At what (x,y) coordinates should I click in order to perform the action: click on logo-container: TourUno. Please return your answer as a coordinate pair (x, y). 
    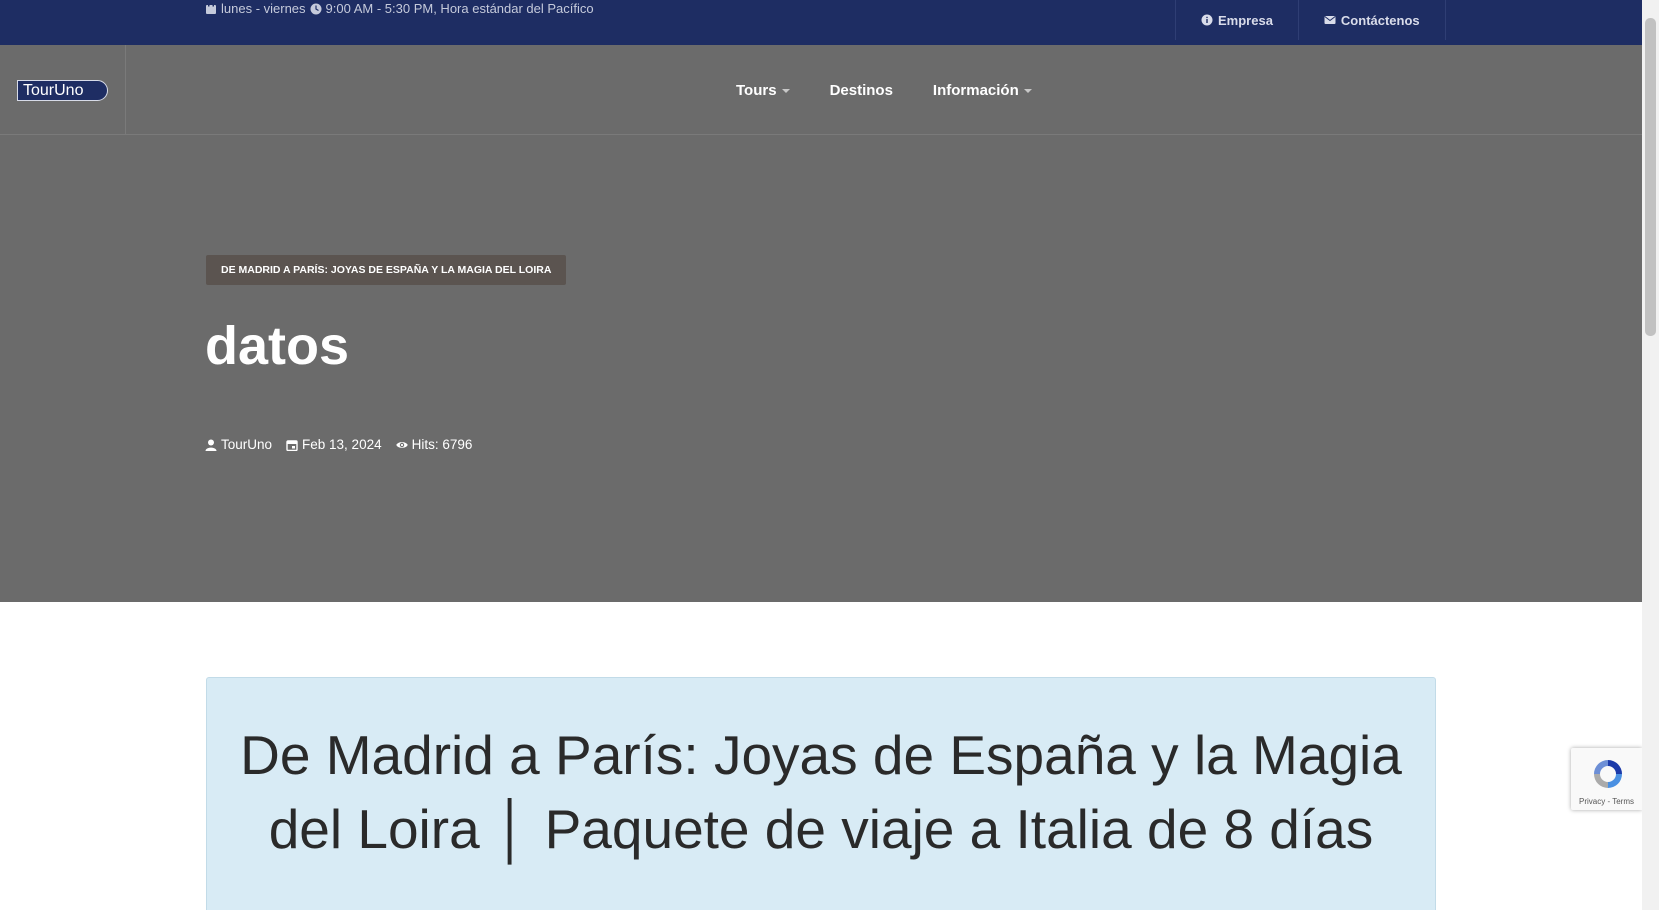
    Looking at the image, I should click on (63, 90).